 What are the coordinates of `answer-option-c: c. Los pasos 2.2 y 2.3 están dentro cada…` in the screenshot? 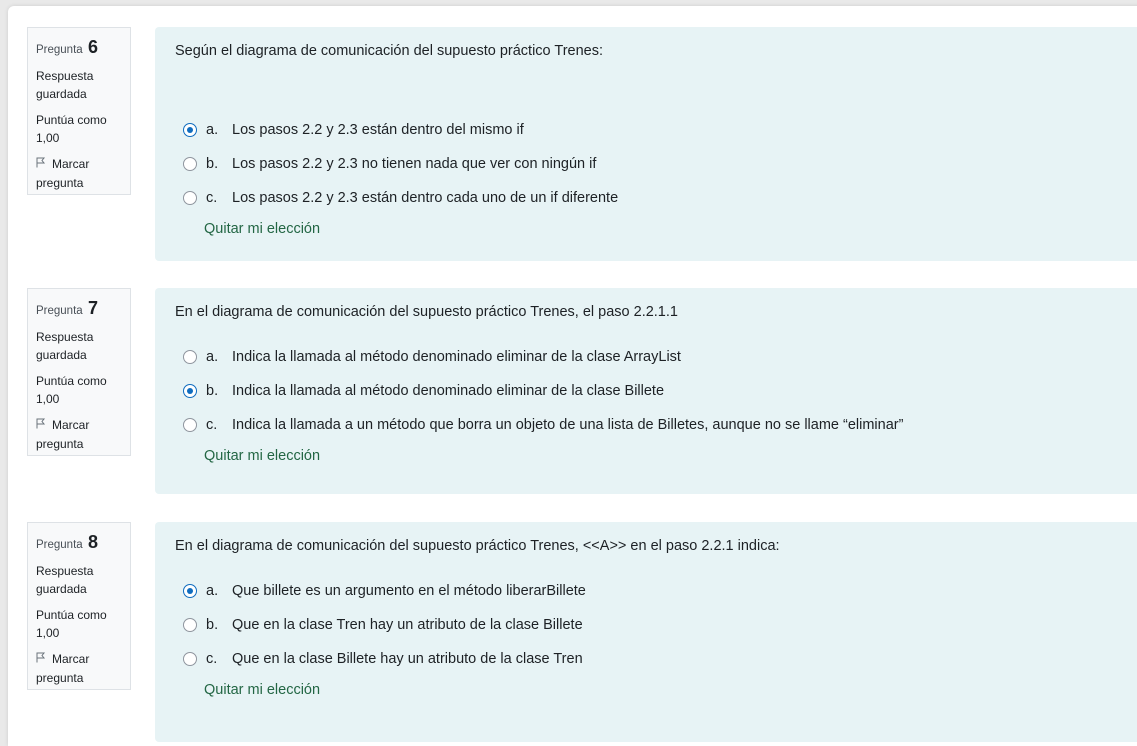 It's located at (656, 198).